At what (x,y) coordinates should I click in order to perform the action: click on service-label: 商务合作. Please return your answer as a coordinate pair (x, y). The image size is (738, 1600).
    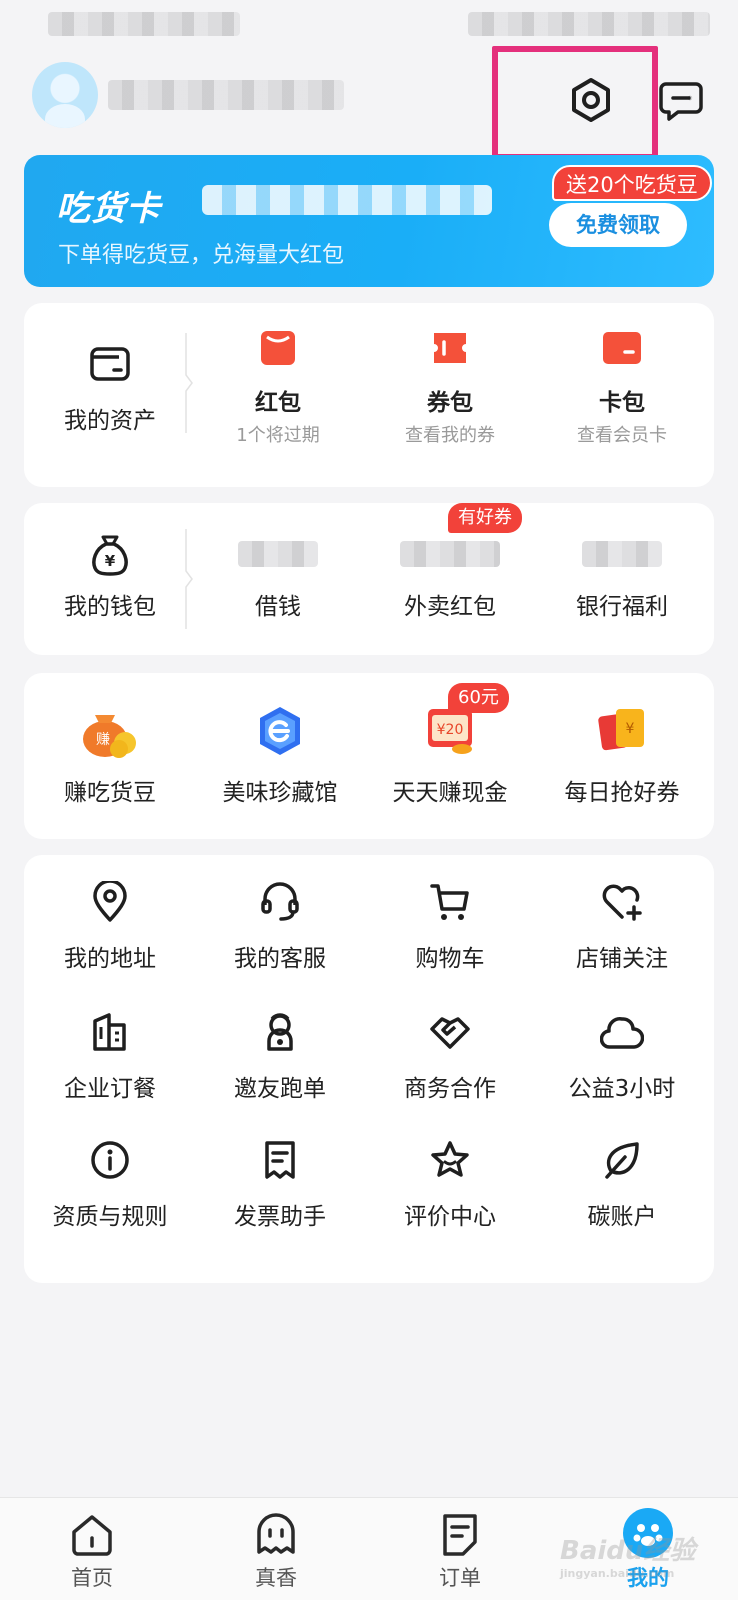
    Looking at the image, I should click on (450, 1089).